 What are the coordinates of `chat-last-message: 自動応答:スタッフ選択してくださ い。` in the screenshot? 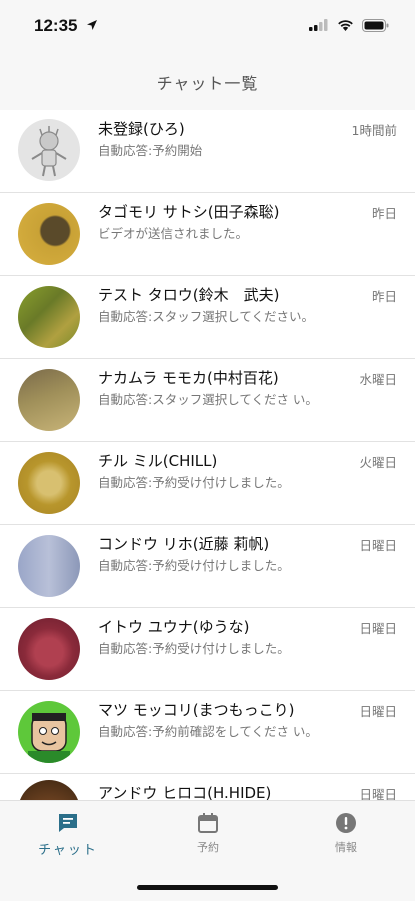 It's located at (208, 399).